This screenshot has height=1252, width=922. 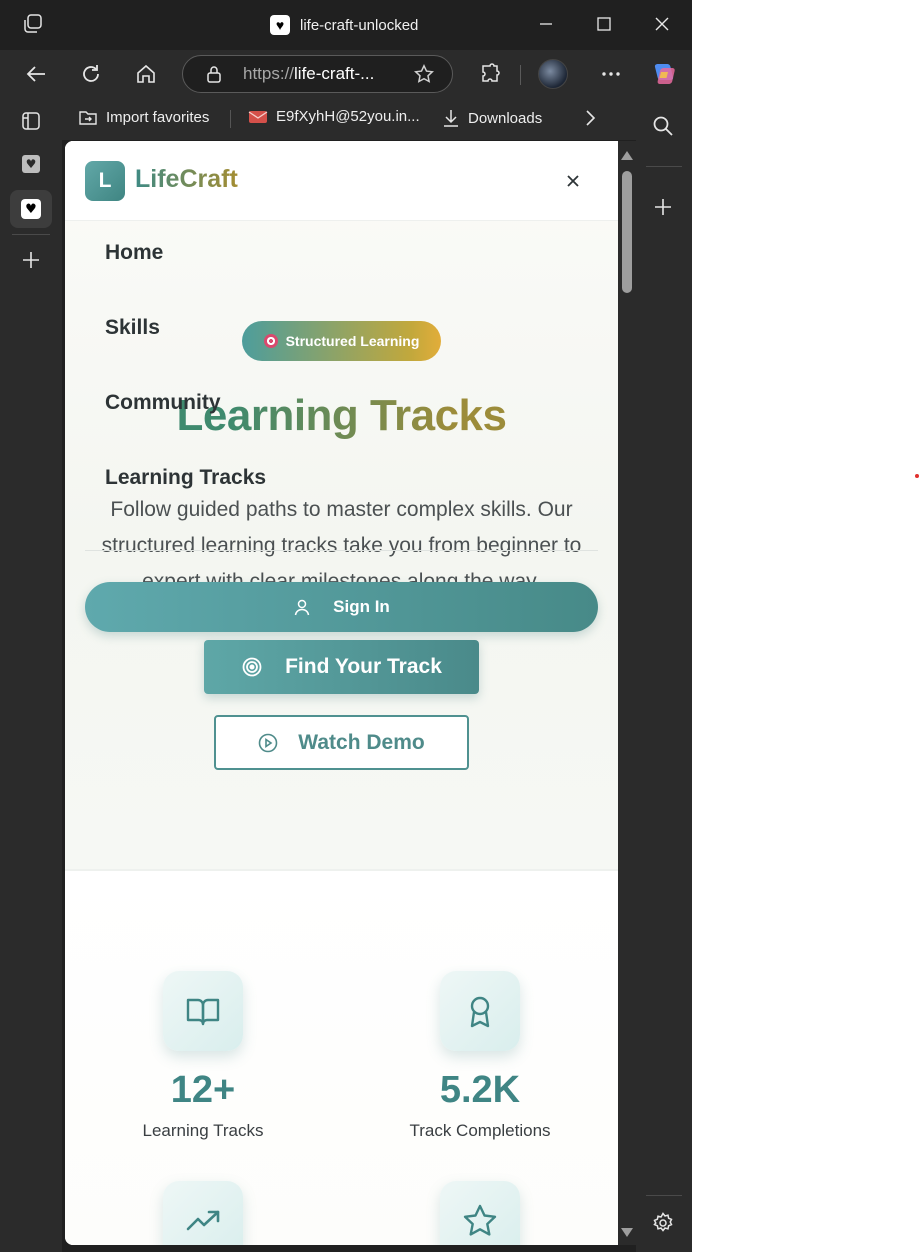 I want to click on home-icon, so click(x=146, y=74).